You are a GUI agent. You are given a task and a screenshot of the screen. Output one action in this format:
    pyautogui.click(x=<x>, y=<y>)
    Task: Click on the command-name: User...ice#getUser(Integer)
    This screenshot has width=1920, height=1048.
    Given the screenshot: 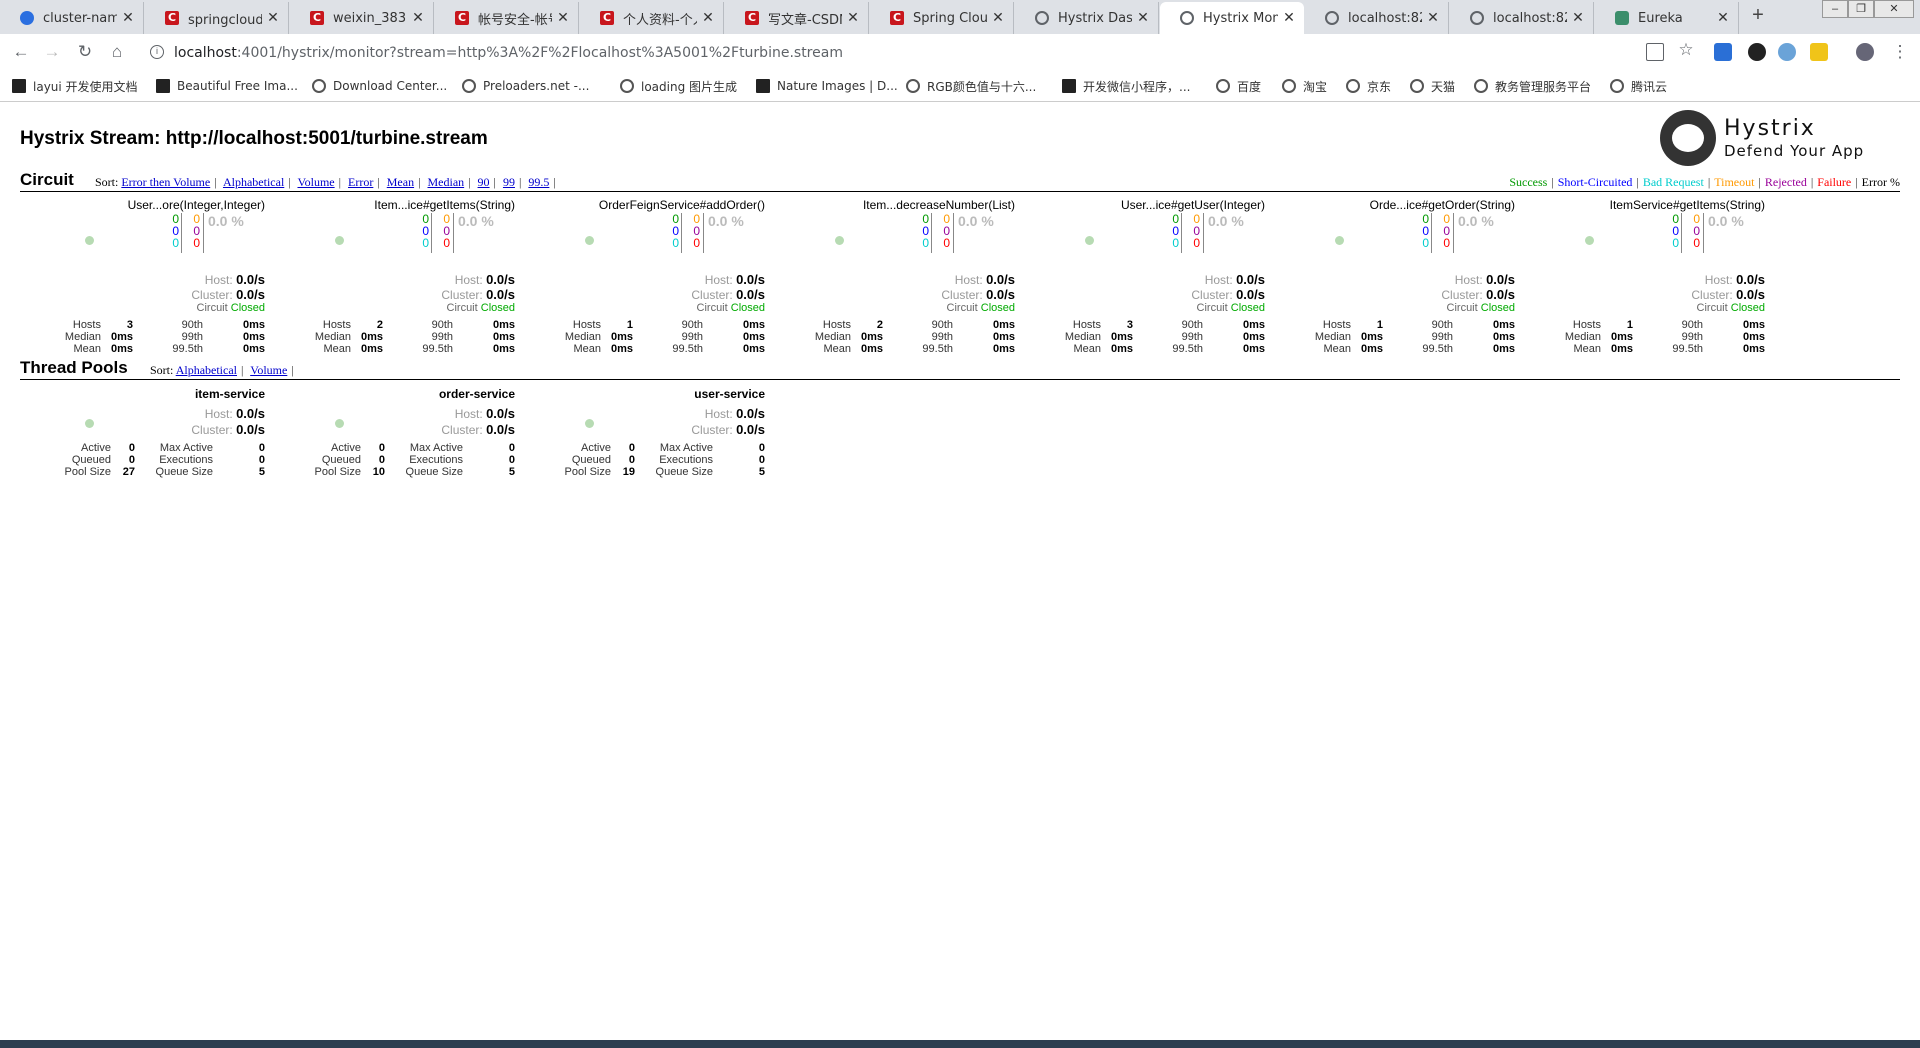 What is the action you would take?
    pyautogui.click(x=1192, y=205)
    